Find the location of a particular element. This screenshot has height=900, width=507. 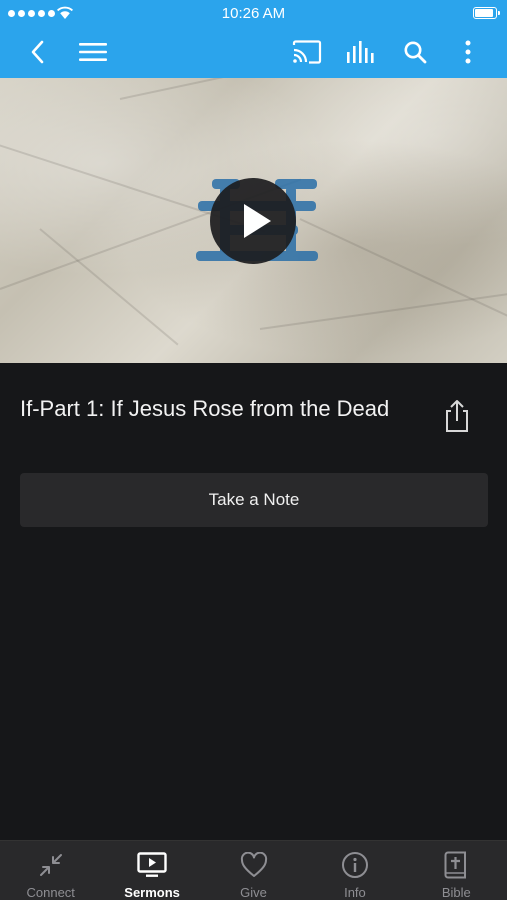

search-icon is located at coordinates (415, 52).